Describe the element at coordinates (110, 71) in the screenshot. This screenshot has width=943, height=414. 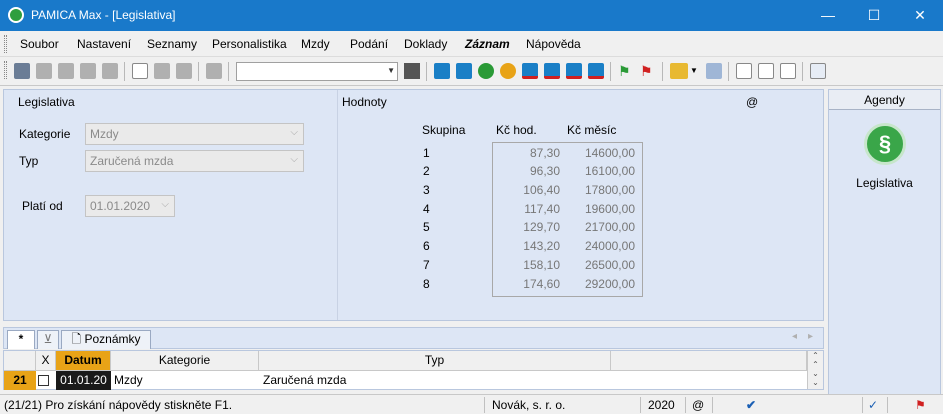
I see `print-setup-icon` at that location.